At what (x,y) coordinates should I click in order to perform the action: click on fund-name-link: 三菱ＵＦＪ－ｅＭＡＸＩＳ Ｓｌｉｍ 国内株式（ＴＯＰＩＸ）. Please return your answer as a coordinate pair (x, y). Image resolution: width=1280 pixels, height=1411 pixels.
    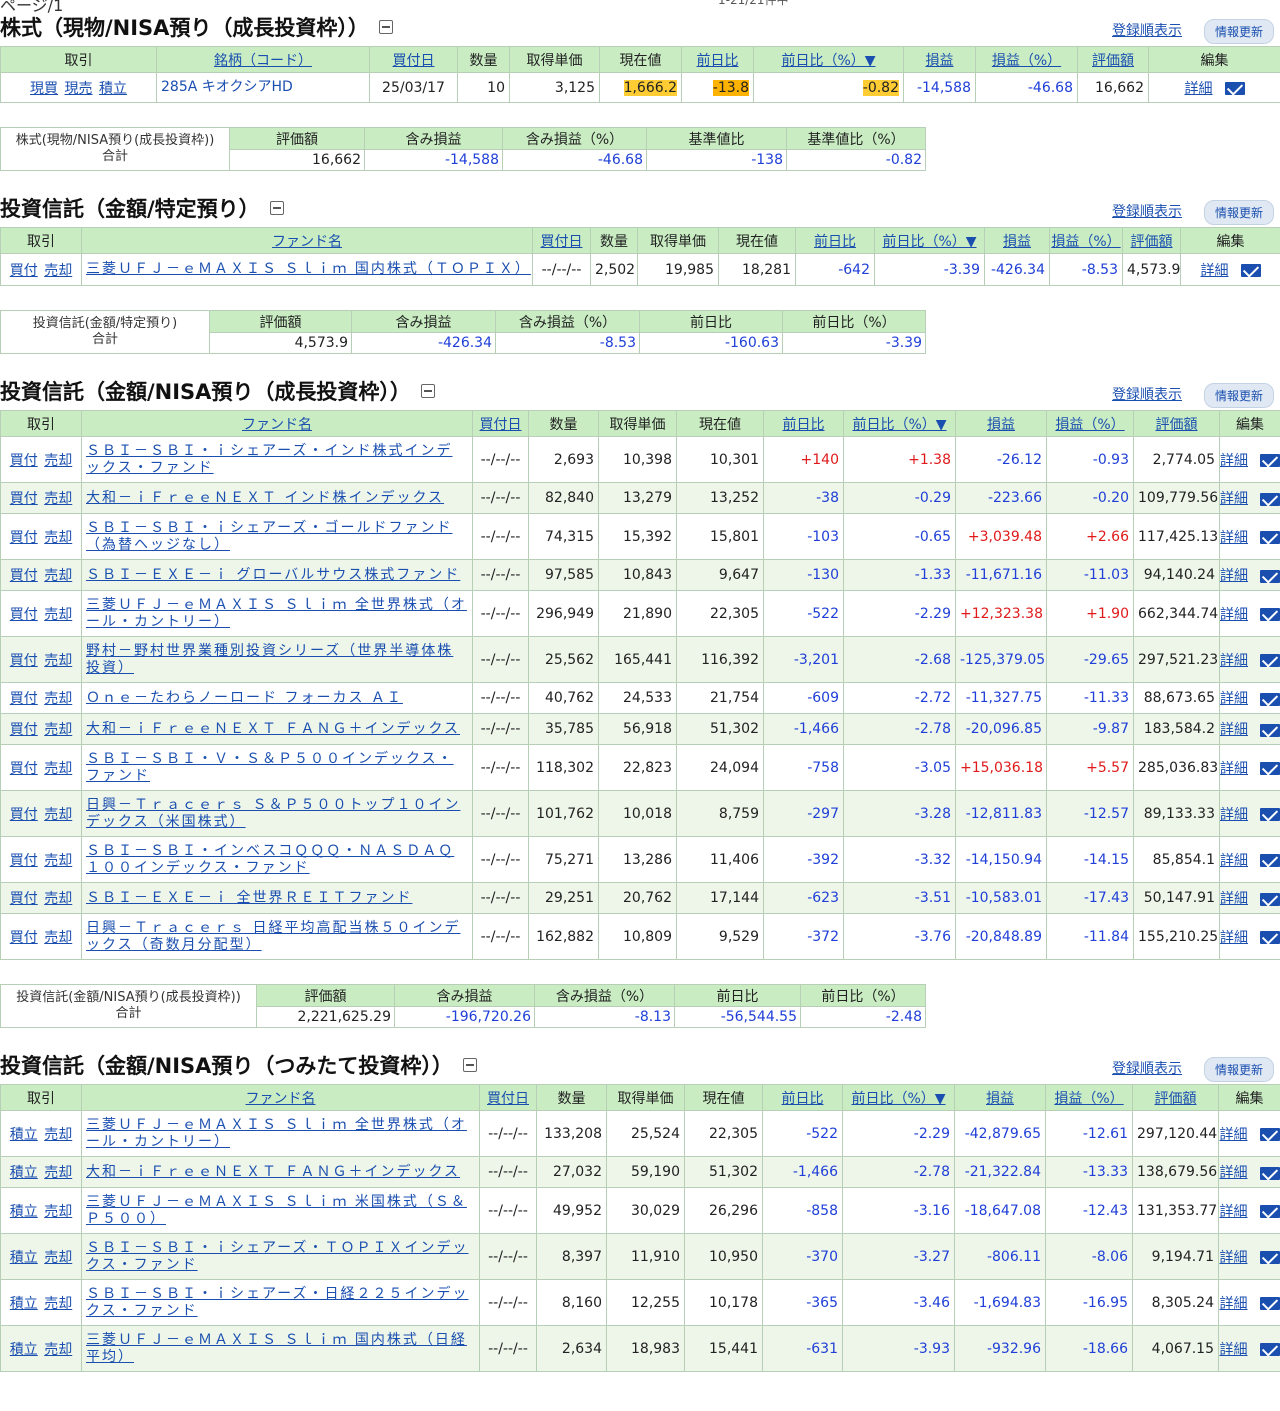
    Looking at the image, I should click on (308, 269).